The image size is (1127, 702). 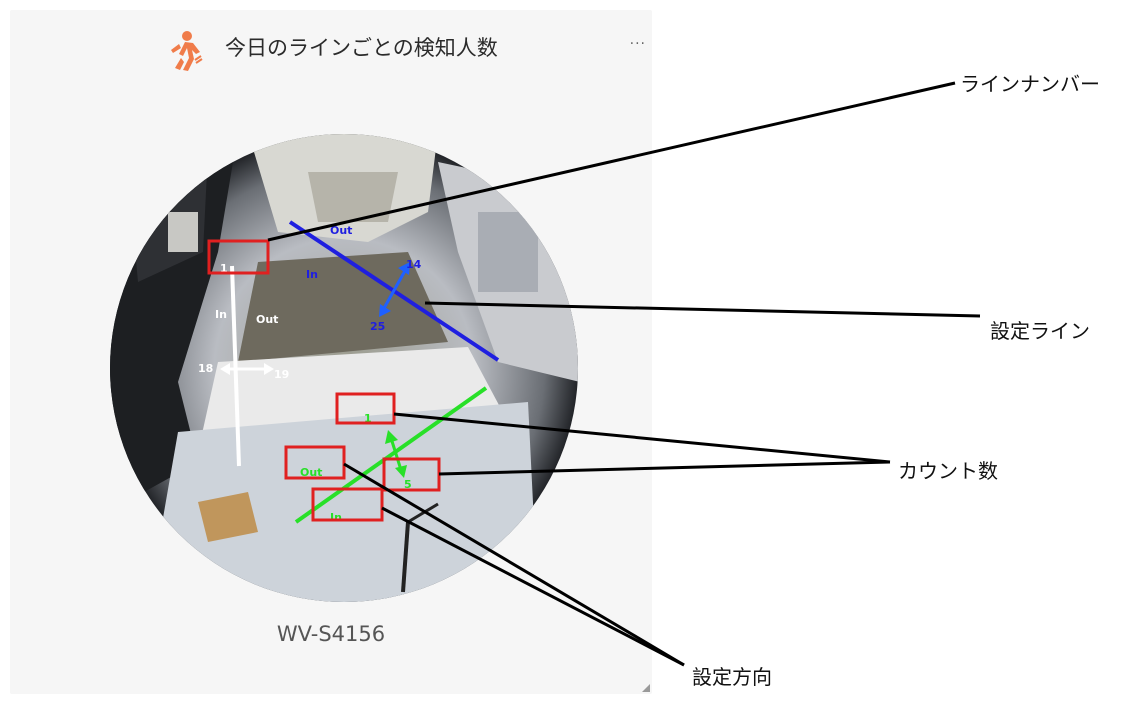 What do you see at coordinates (331, 634) in the screenshot?
I see `camera-name-label: WV-S4156` at bounding box center [331, 634].